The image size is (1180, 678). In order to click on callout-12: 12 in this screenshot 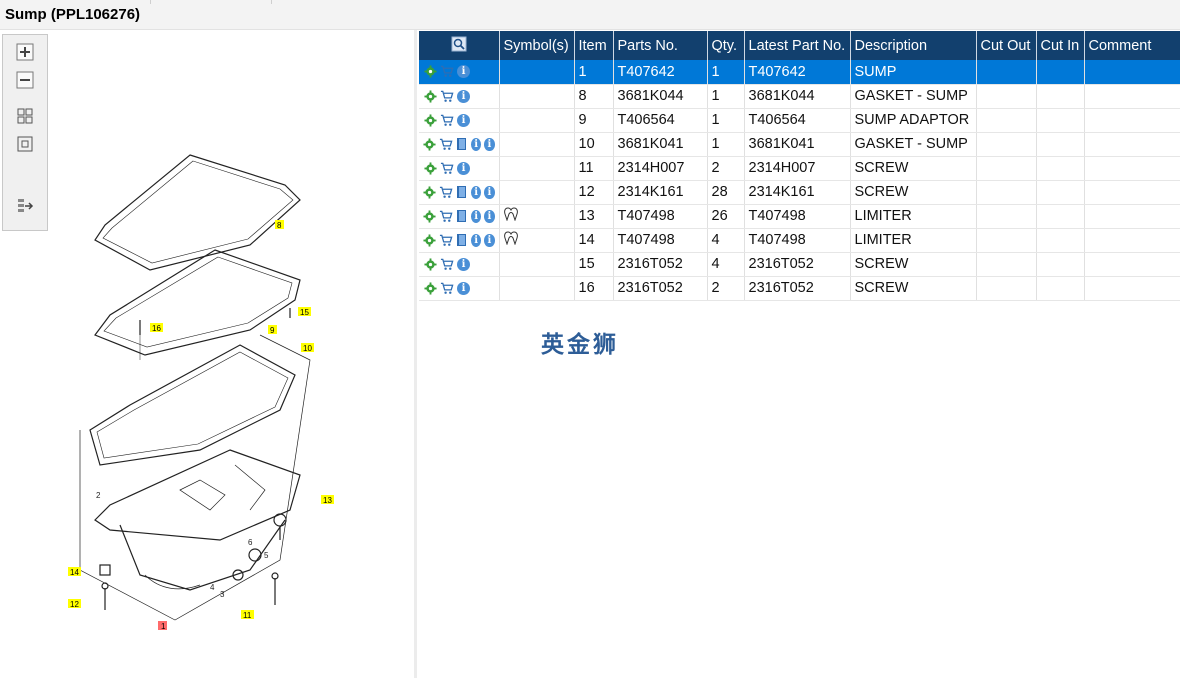, I will do `click(74, 604)`.